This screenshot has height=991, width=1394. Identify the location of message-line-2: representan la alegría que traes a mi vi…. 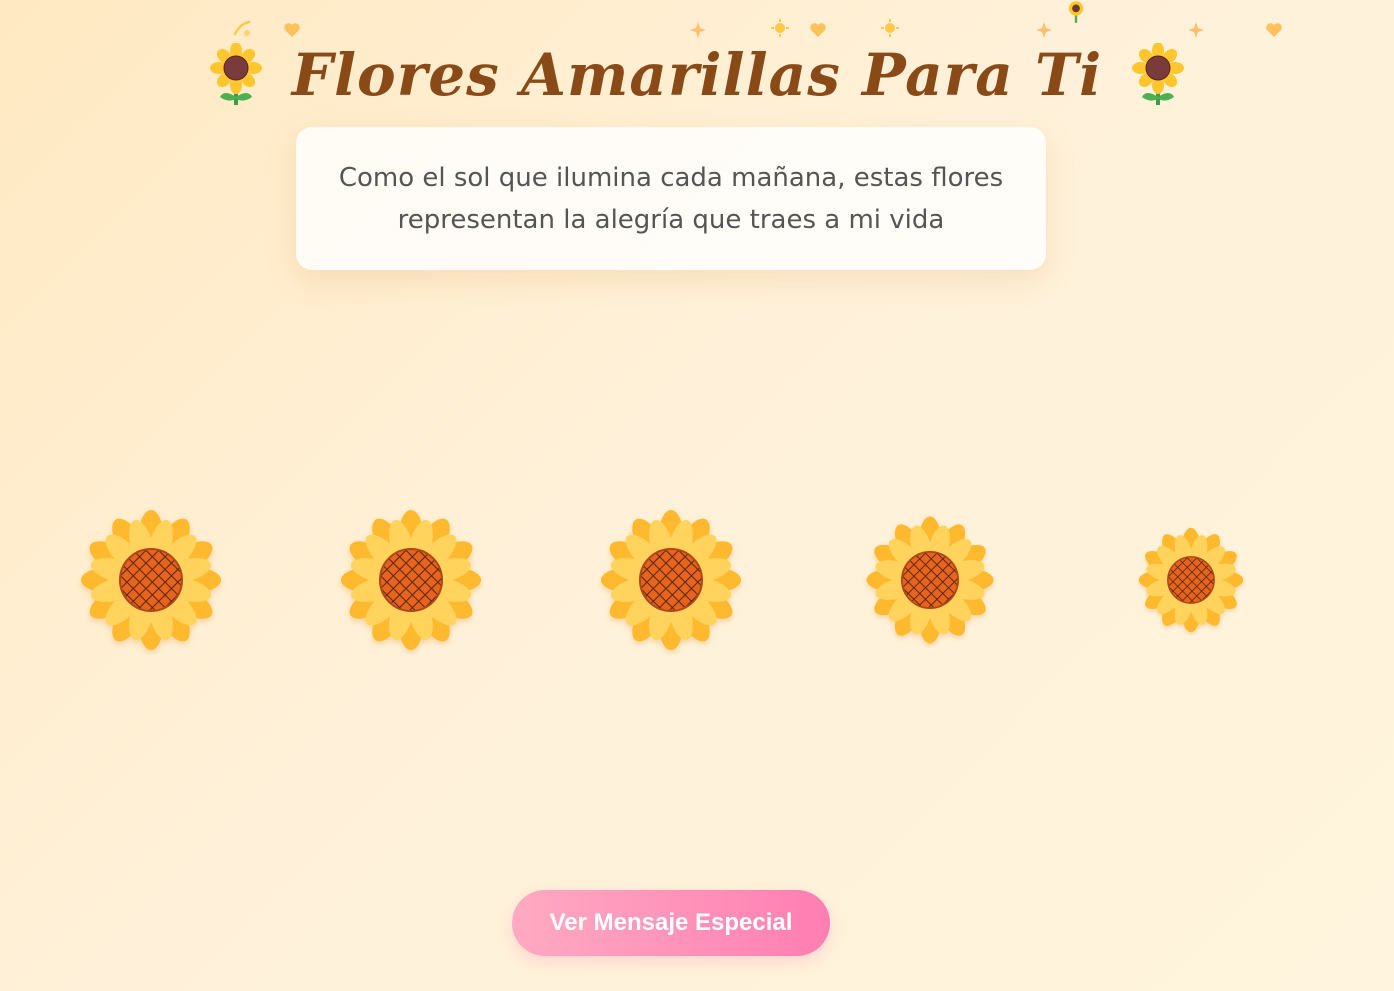
(671, 219).